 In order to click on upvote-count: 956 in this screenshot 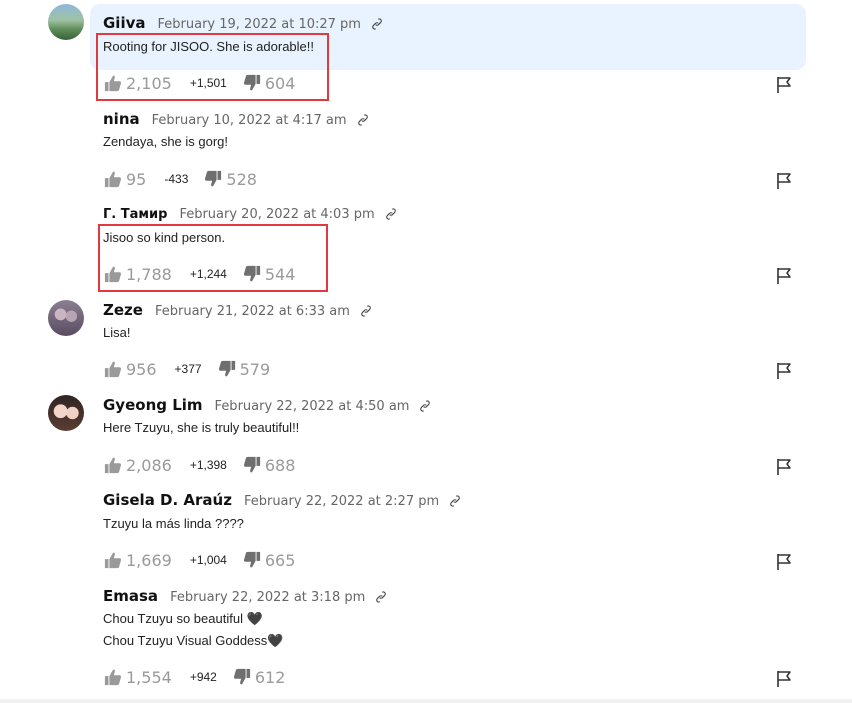, I will do `click(141, 369)`.